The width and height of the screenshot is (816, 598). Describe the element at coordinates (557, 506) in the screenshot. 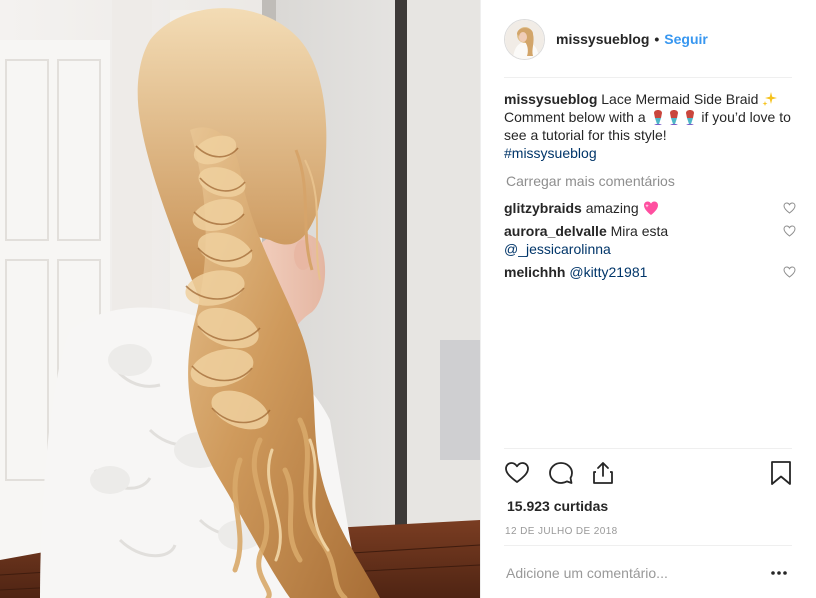

I see `likes-count: 15.923 curtidas` at that location.